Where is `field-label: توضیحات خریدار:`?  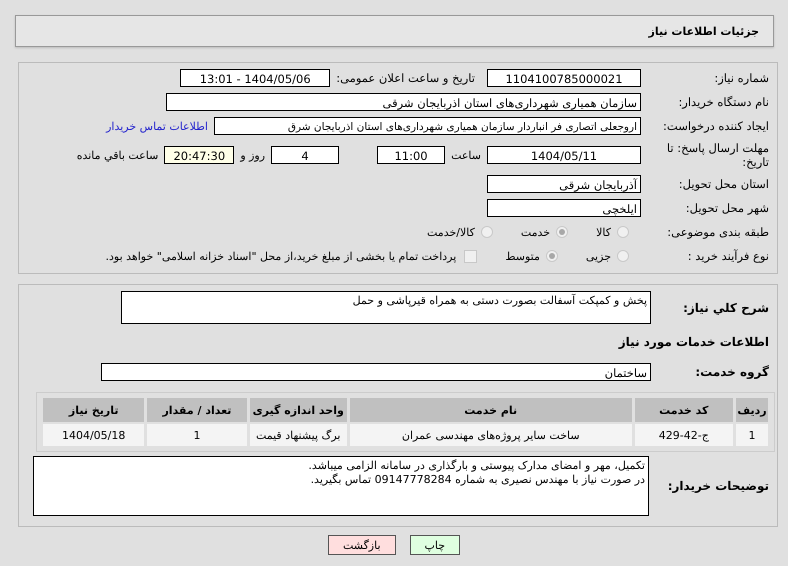 field-label: توضیحات خریدار: is located at coordinates (717, 486).